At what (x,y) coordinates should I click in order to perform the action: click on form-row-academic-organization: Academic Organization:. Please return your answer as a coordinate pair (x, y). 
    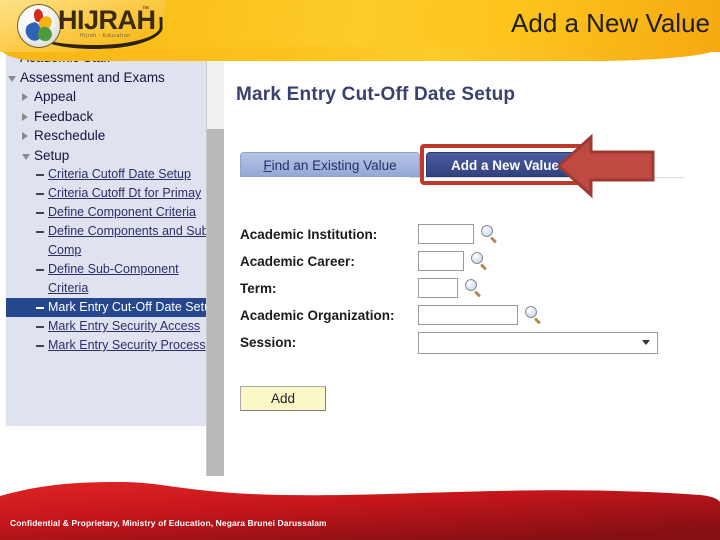
    Looking at the image, I should click on (475, 318).